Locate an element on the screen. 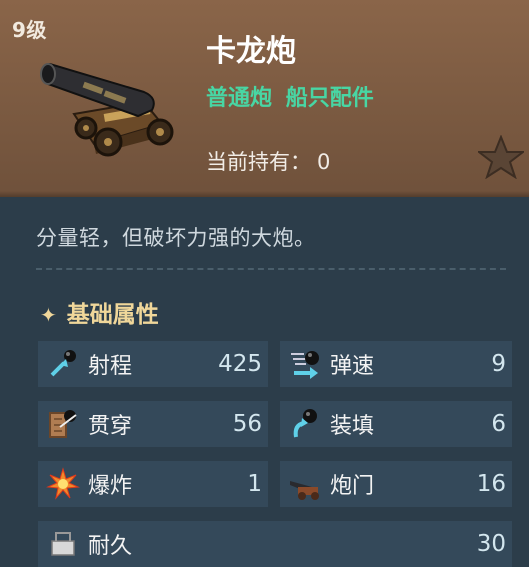 This screenshot has height=567, width=529. stat-reload: 装填 6 is located at coordinates (396, 424).